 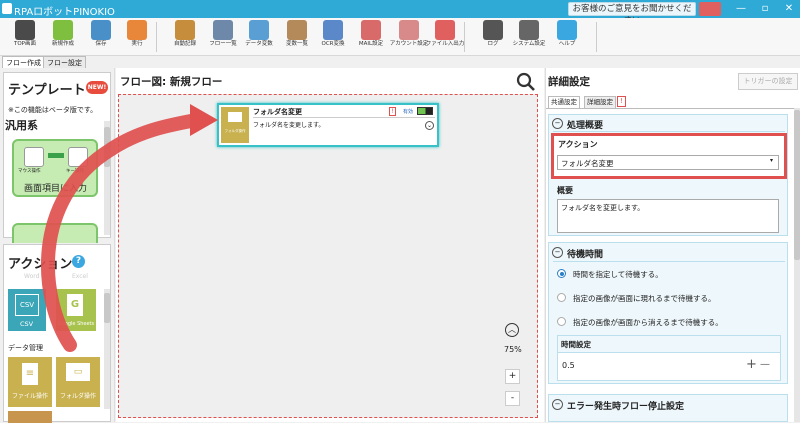 What do you see at coordinates (76, 324) in the screenshot?
I see `sheets-label: Google Sheets` at bounding box center [76, 324].